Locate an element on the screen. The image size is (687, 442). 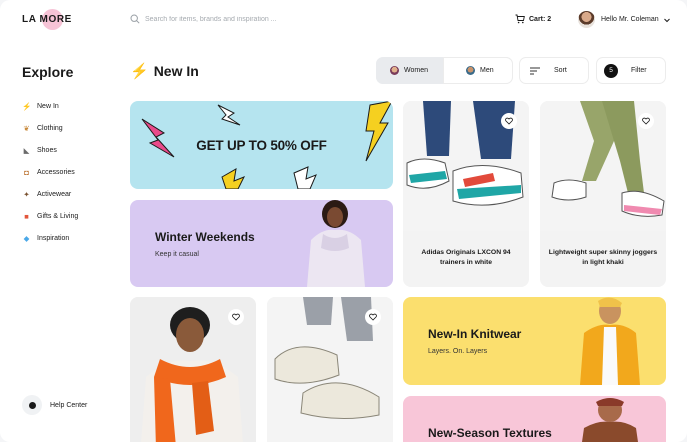
search-icon is located at coordinates (135, 19).